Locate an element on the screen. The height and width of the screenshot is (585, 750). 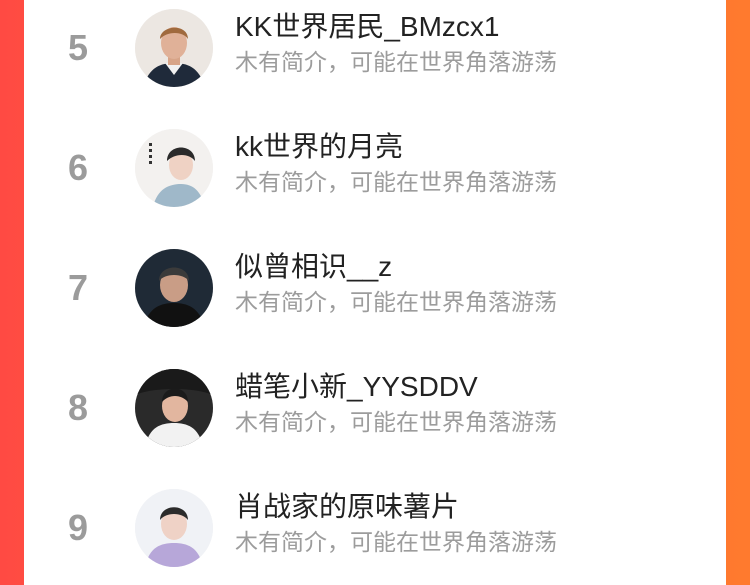
username: kk世界的月亮 is located at coordinates (319, 147).